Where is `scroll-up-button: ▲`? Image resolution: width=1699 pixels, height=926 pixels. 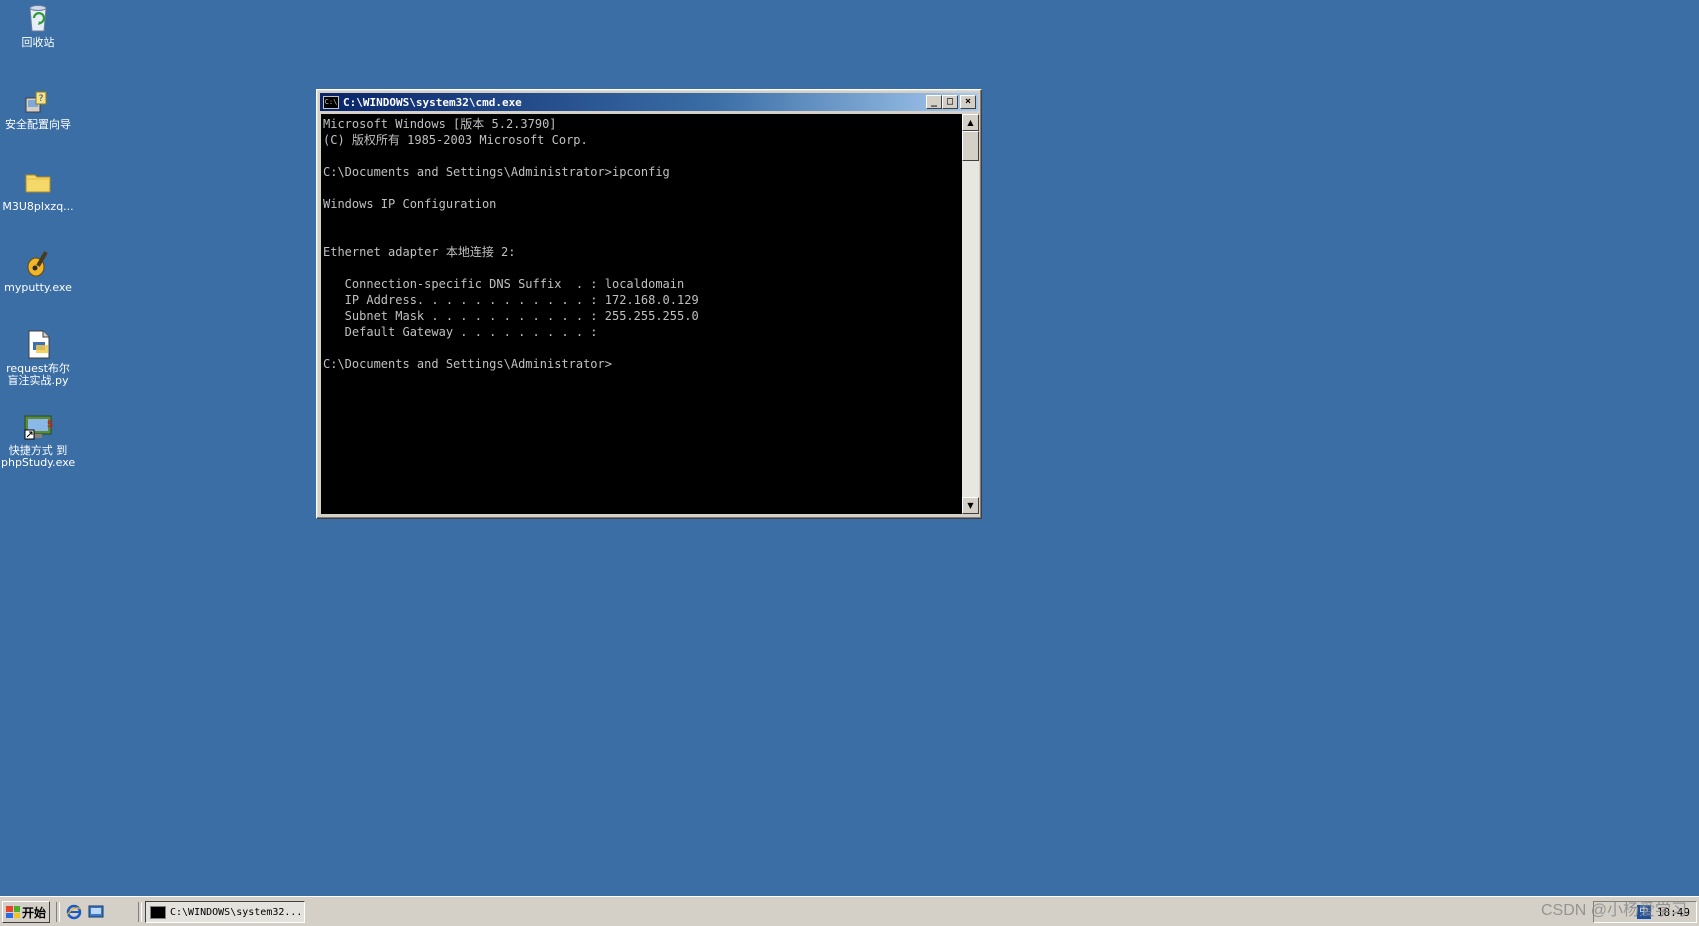
scroll-up-button: ▲ is located at coordinates (970, 122).